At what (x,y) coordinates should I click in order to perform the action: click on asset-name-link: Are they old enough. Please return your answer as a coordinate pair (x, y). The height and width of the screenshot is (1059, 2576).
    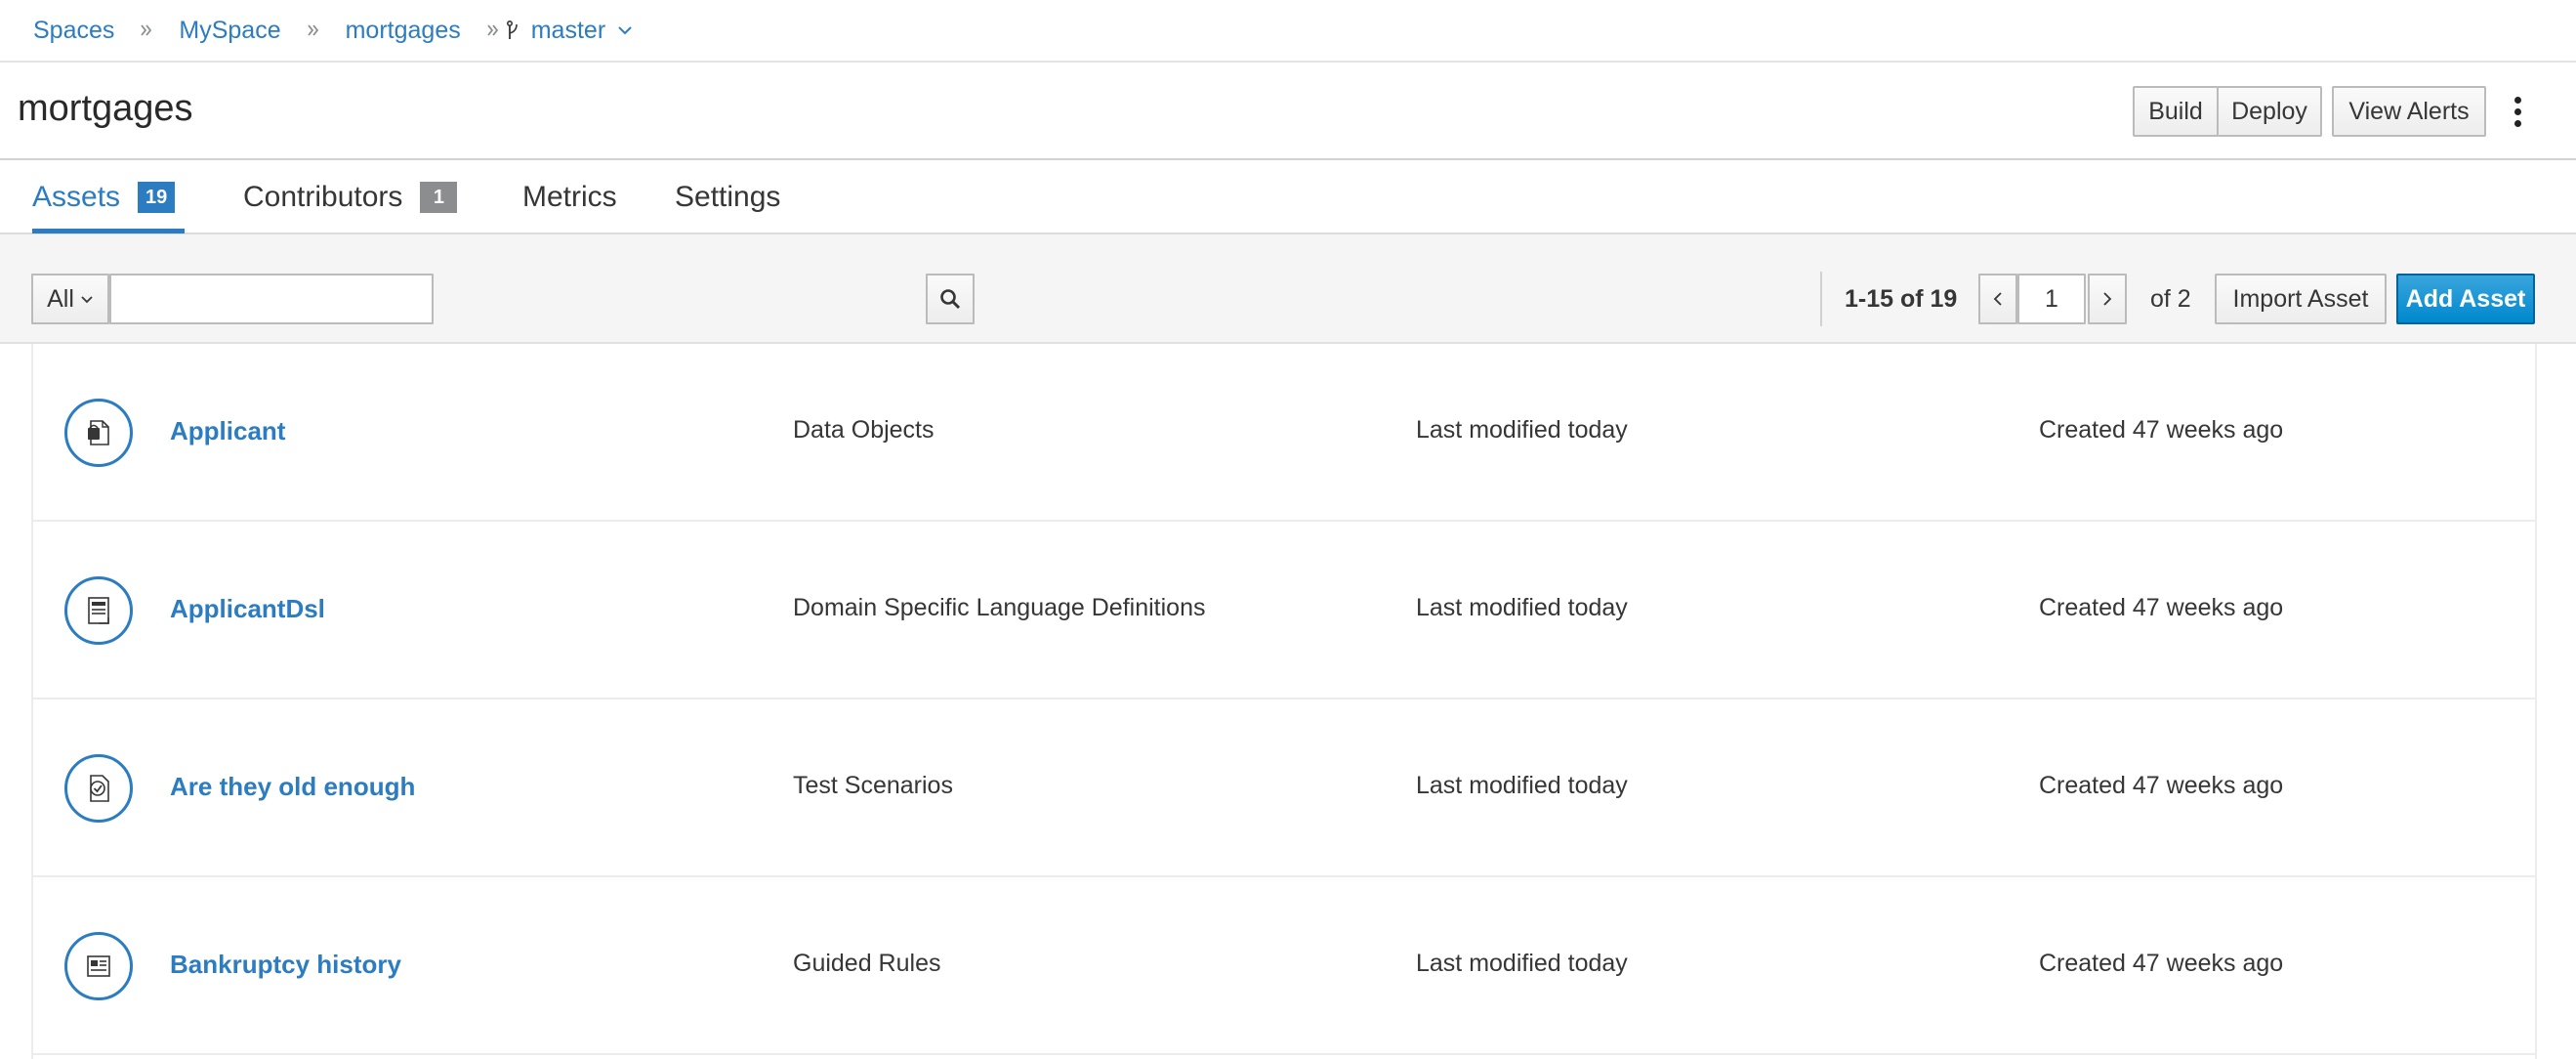
    Looking at the image, I should click on (292, 787).